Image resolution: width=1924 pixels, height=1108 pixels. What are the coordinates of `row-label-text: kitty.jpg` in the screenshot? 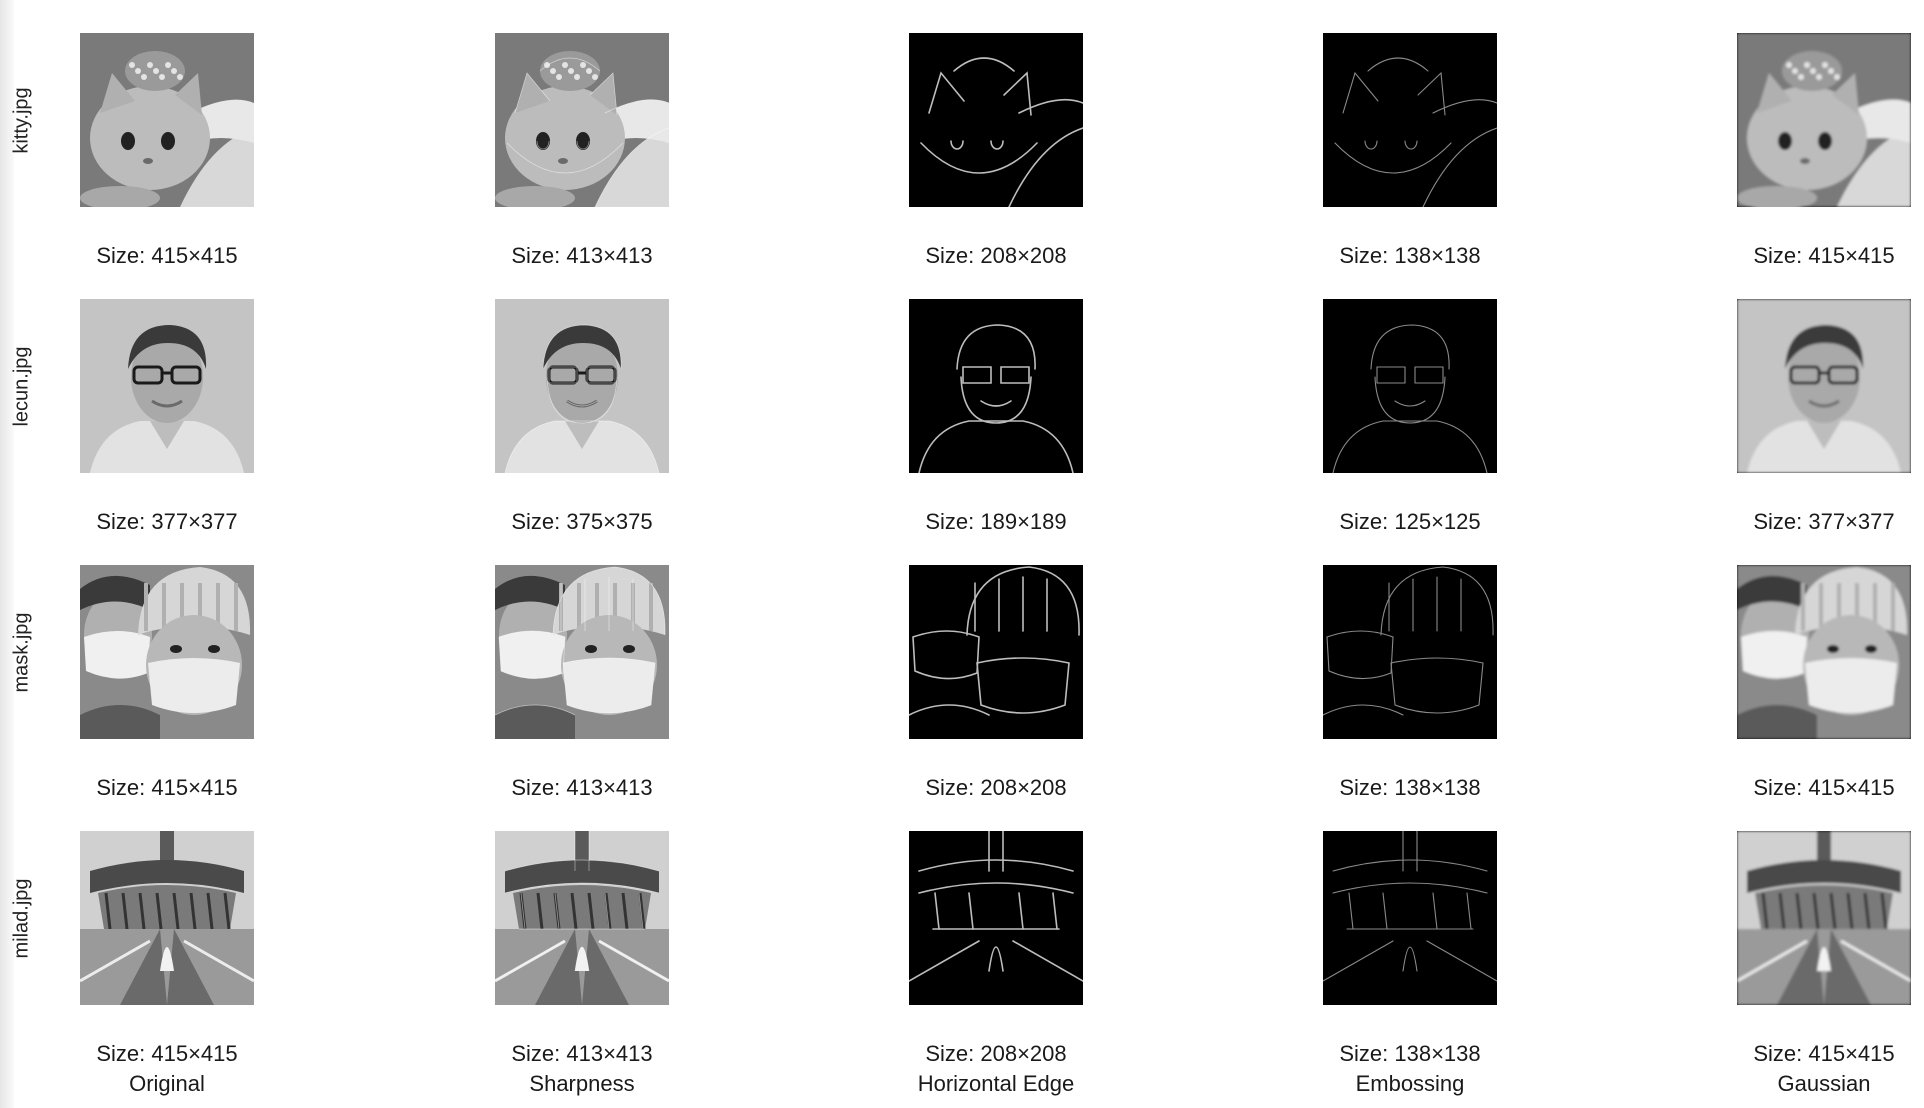 It's located at (21, 120).